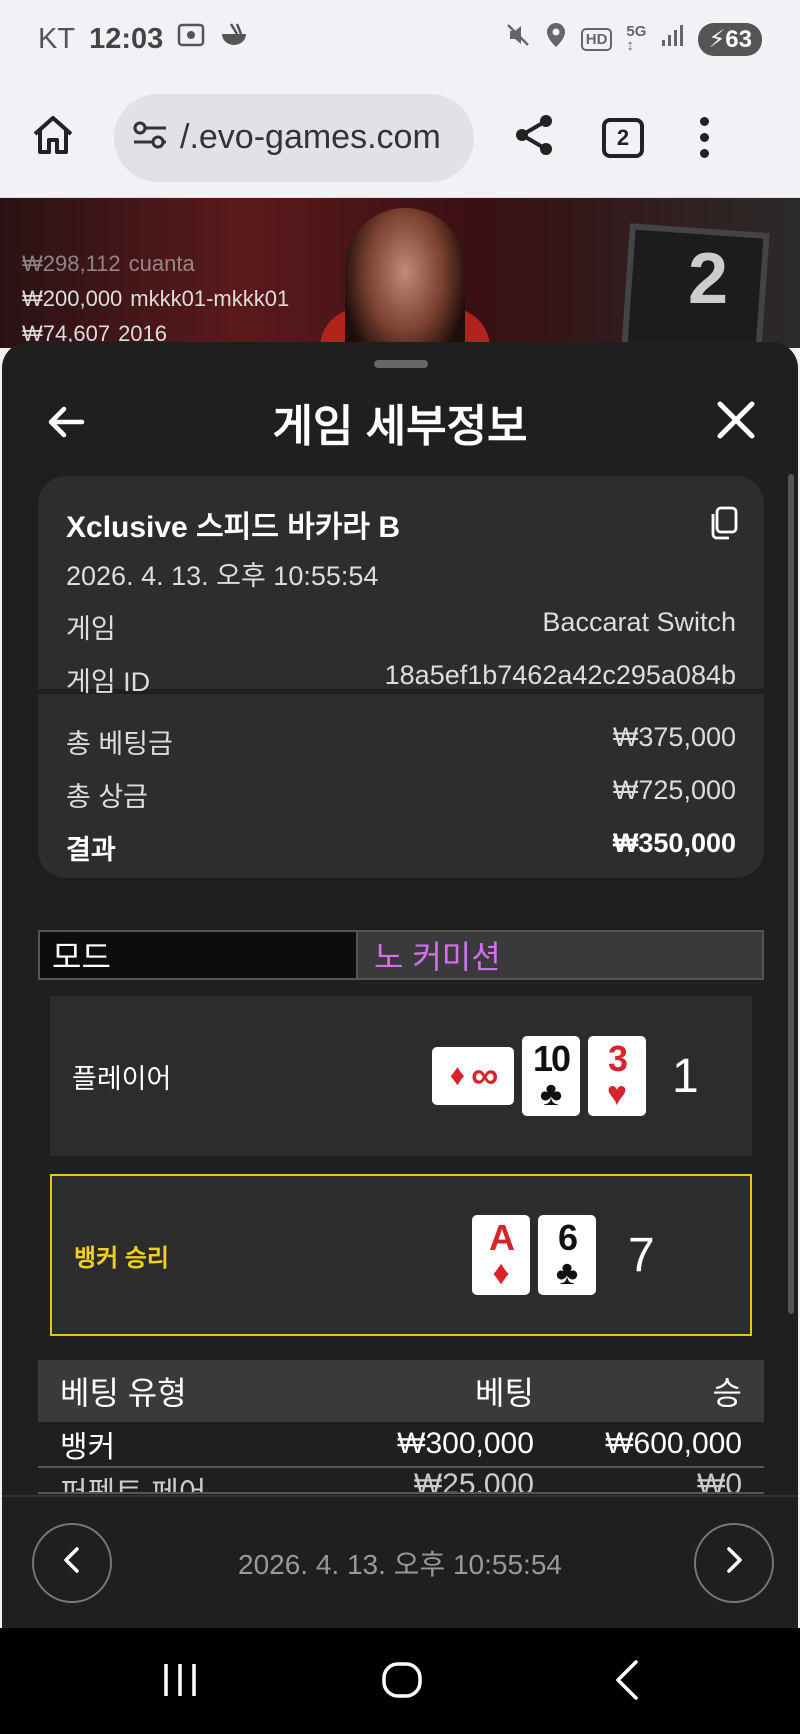  What do you see at coordinates (150, 137) in the screenshot?
I see `site-settings-icon` at bounding box center [150, 137].